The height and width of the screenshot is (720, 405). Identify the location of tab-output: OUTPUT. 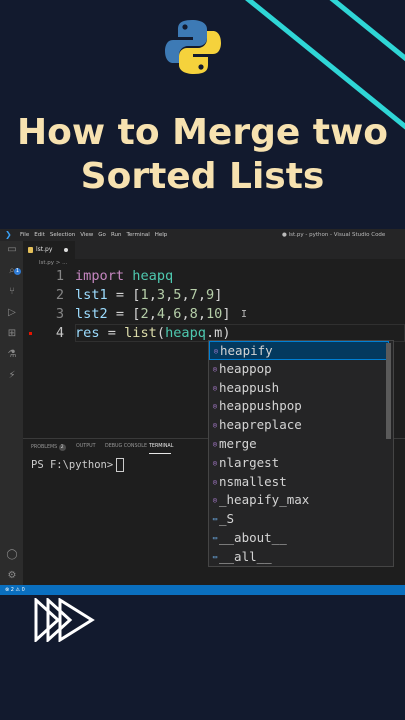
(86, 446).